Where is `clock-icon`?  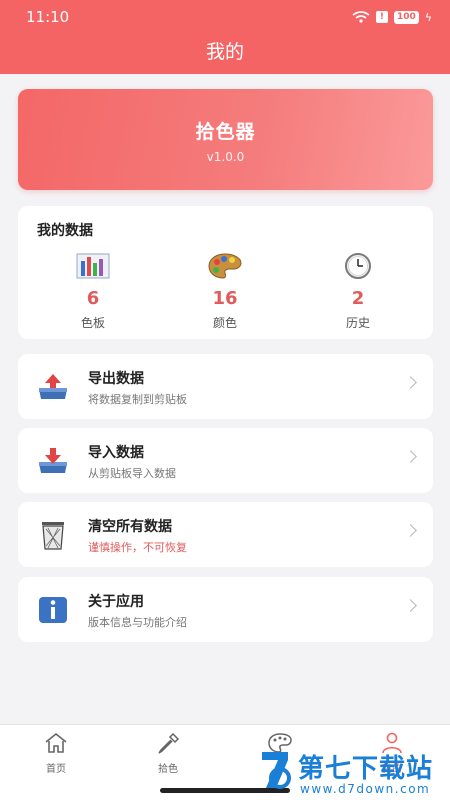
clock-icon is located at coordinates (358, 266).